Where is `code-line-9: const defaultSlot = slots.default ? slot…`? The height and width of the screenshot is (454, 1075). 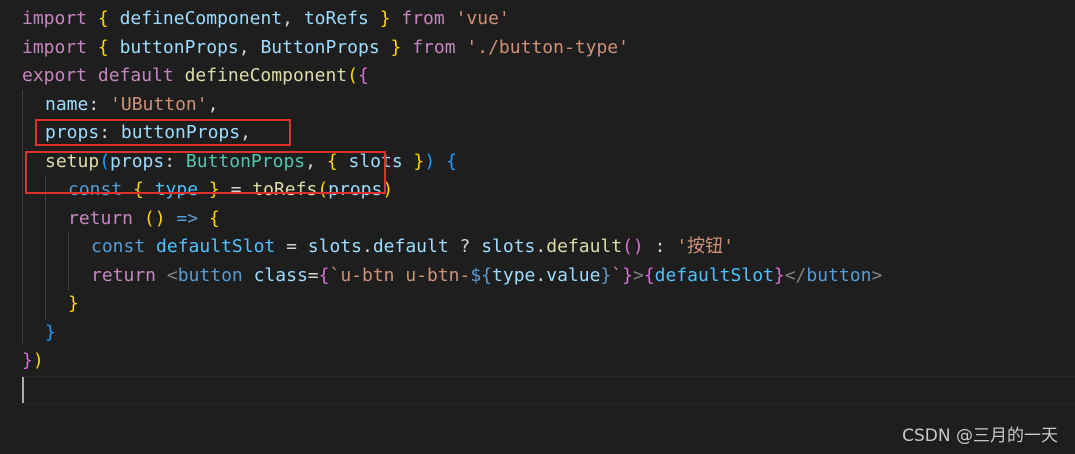 code-line-9: const defaultSlot = slots.default ? slot… is located at coordinates (412, 247).